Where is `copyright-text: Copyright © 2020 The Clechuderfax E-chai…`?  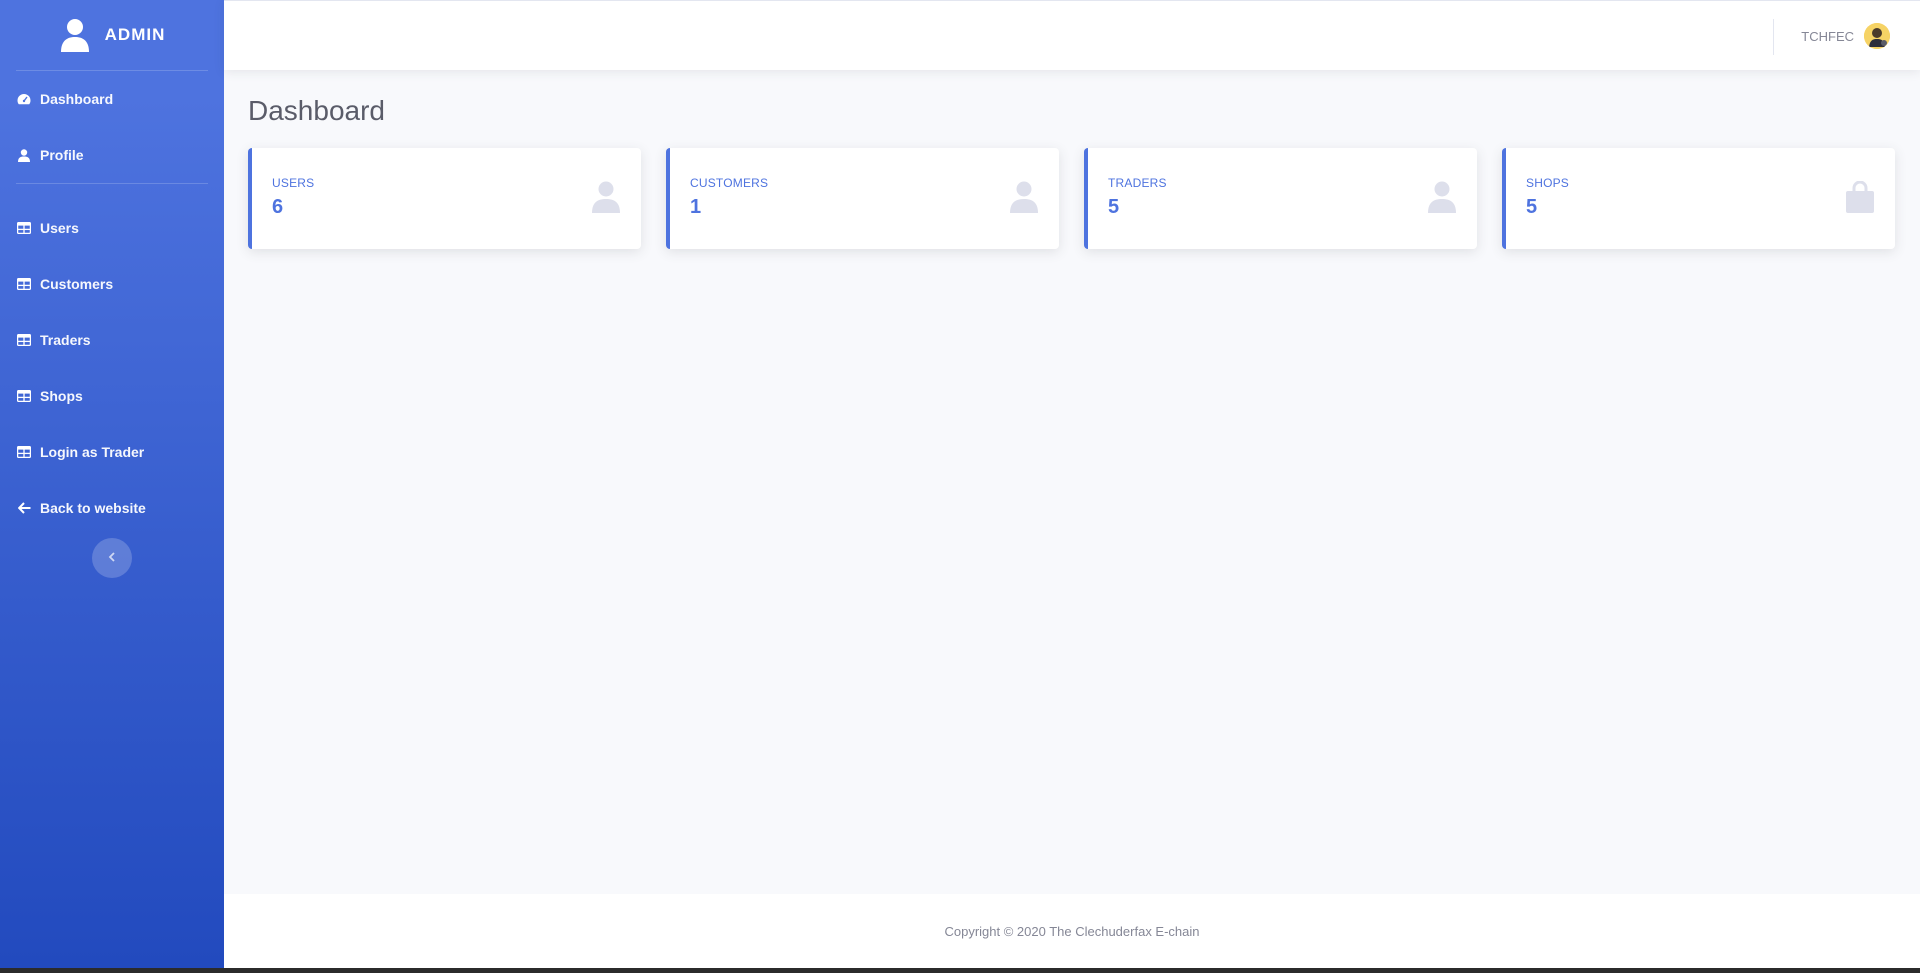
copyright-text: Copyright © 2020 The Clechuderfax E-chai… is located at coordinates (1072, 931).